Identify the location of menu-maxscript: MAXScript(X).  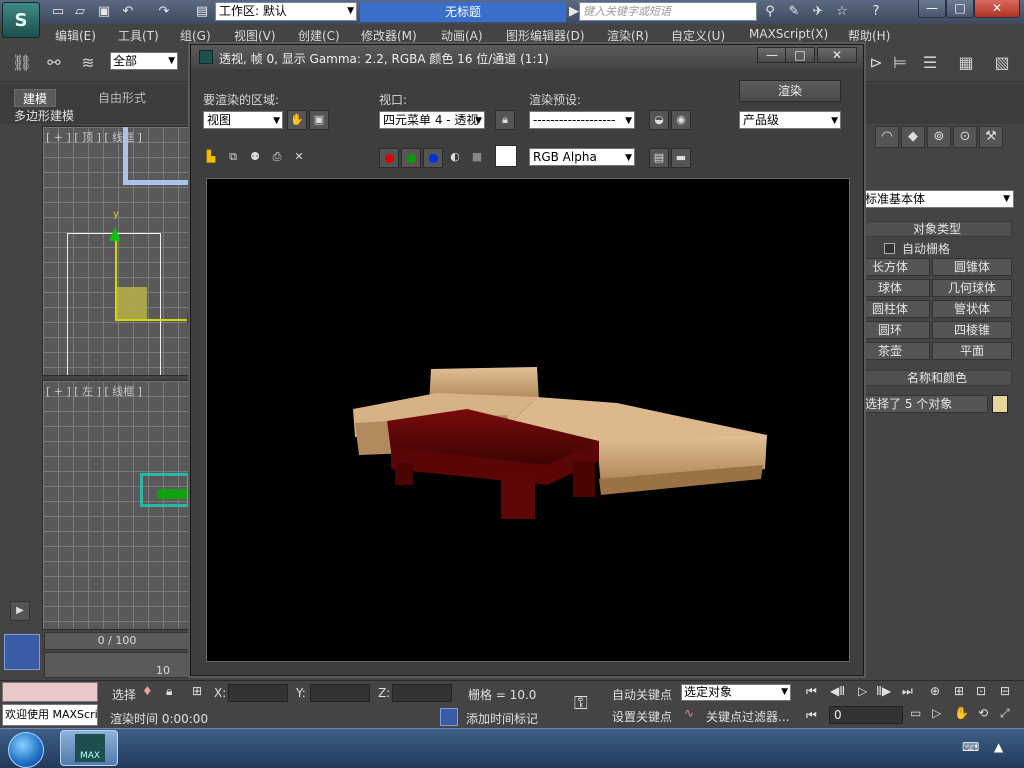
(788, 34).